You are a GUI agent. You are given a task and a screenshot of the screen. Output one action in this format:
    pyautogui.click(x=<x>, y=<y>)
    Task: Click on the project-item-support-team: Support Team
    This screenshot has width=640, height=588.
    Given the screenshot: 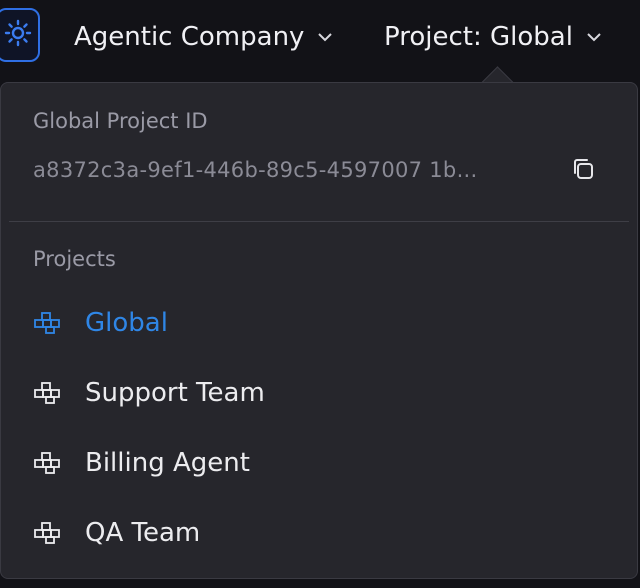 What is the action you would take?
    pyautogui.click(x=313, y=393)
    